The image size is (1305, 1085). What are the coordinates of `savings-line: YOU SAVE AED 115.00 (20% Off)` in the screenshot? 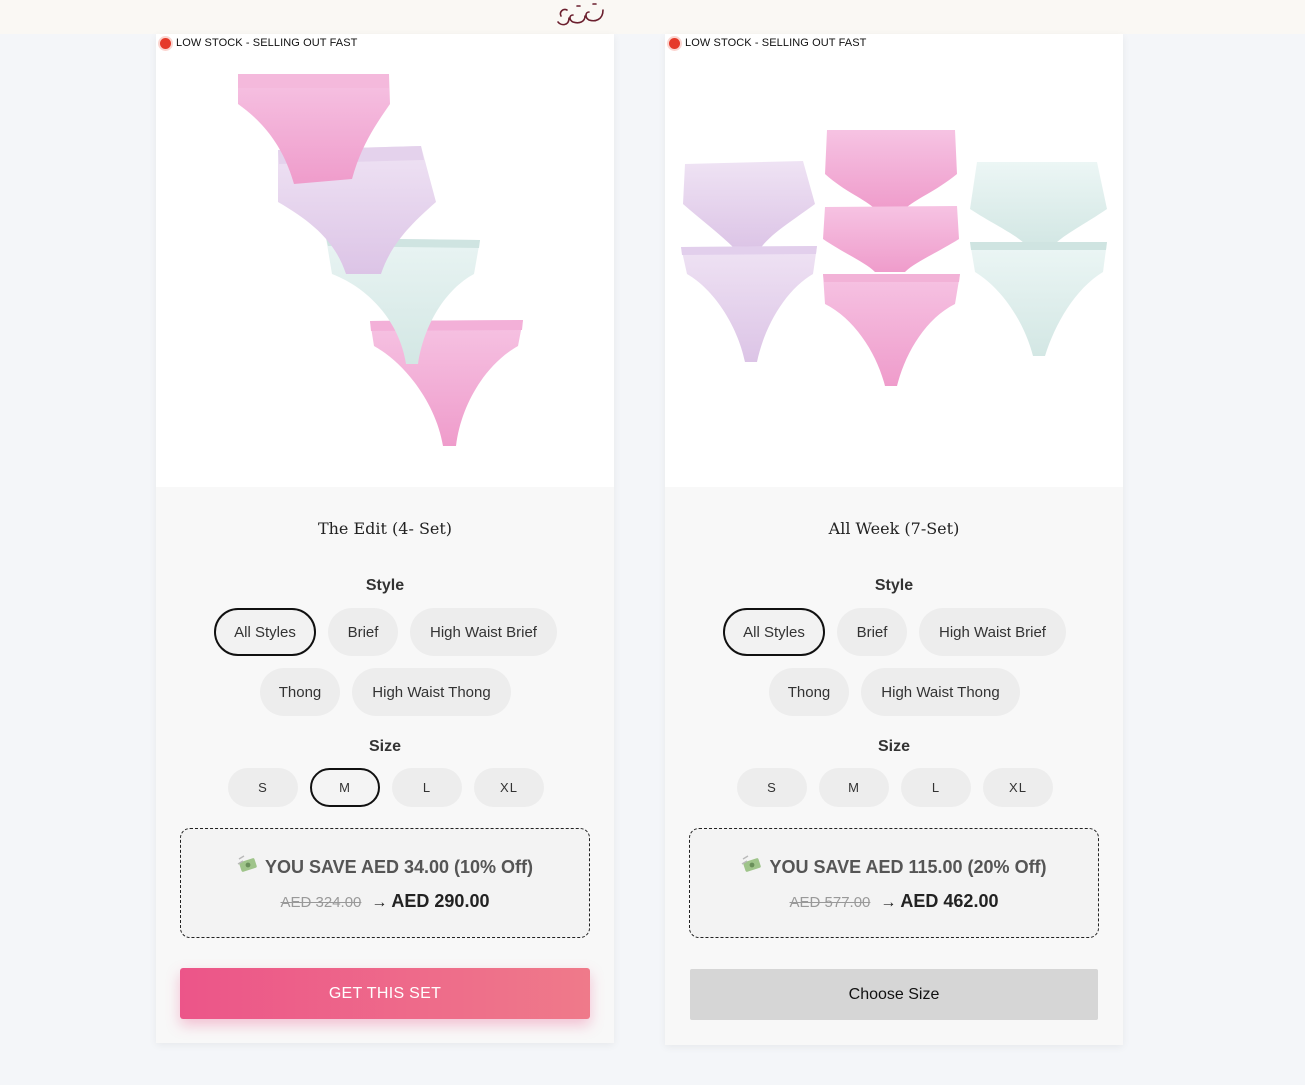 It's located at (894, 866).